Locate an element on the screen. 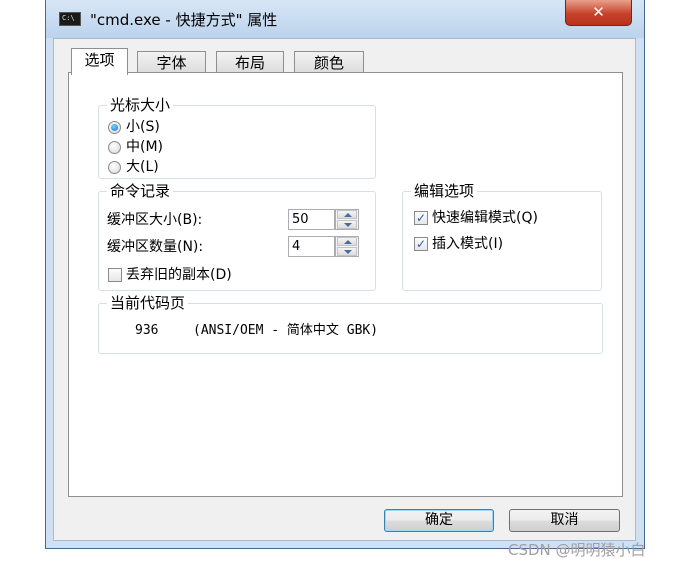  cursor-medium-label: 中(M) is located at coordinates (144, 147).